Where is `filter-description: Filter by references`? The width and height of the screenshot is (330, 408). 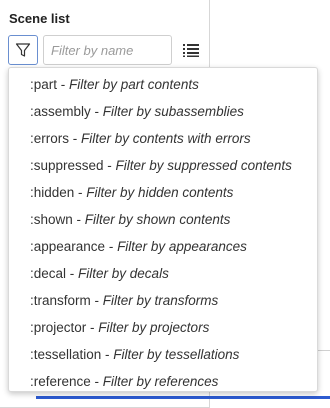 filter-description: Filter by references is located at coordinates (160, 381).